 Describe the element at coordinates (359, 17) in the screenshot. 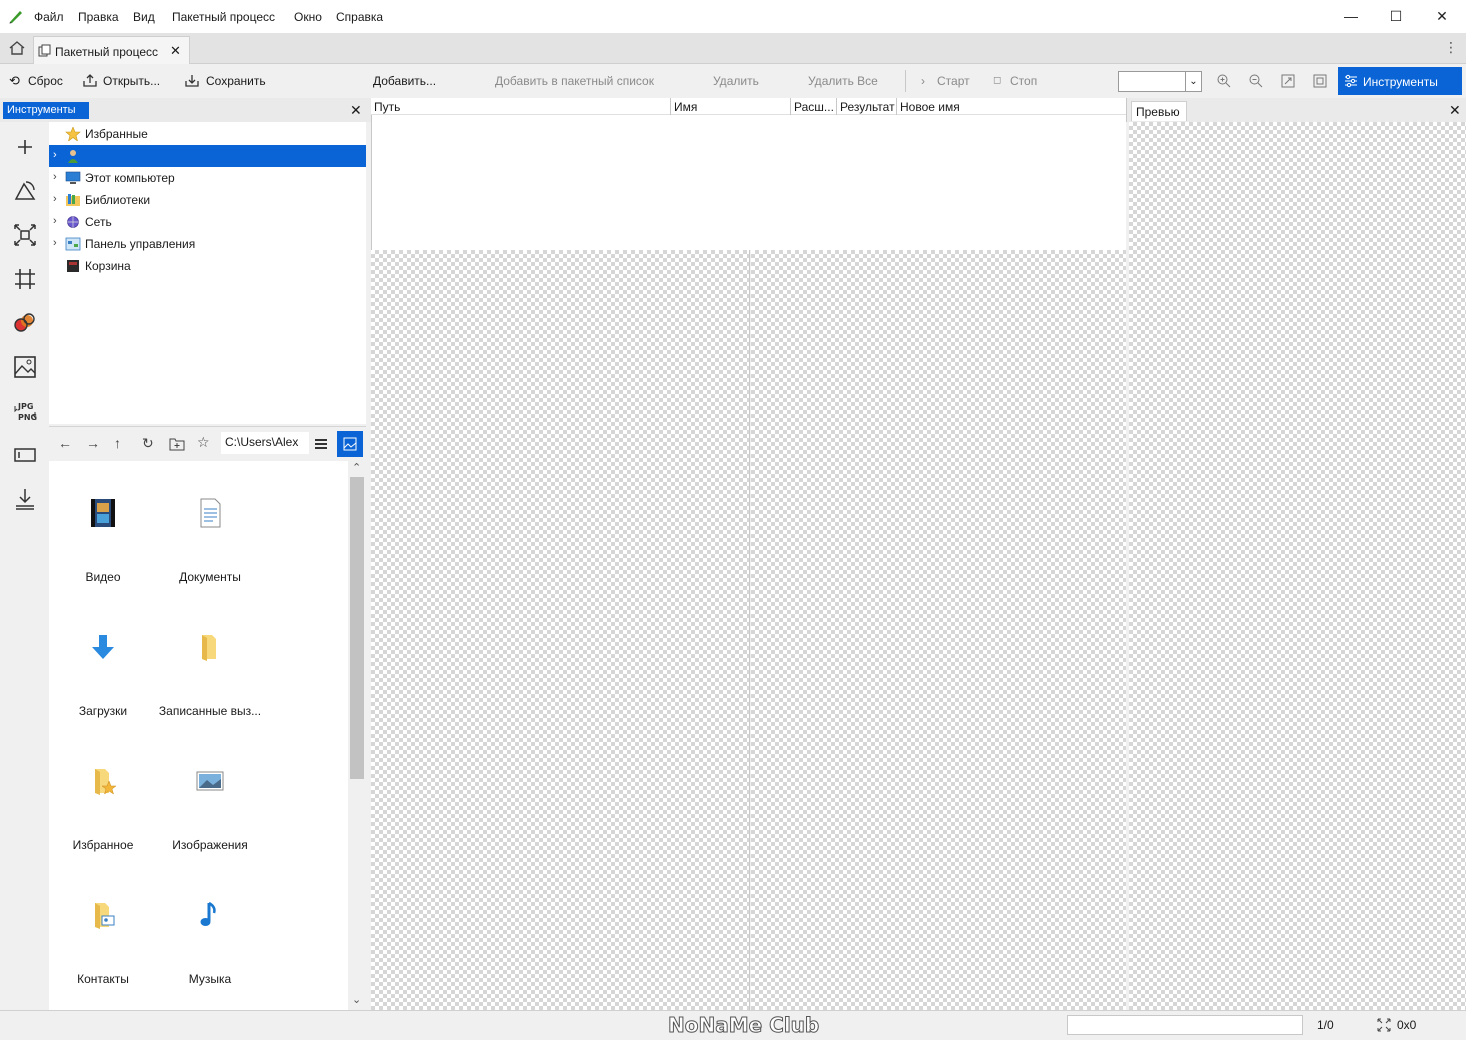

I see `menu-help: Справка` at that location.